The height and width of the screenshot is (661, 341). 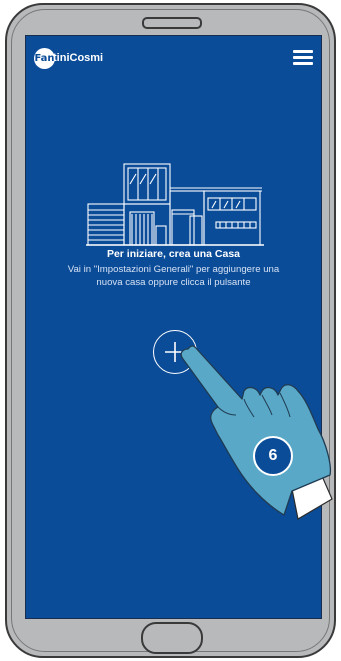 What do you see at coordinates (172, 23) in the screenshot?
I see `phone-speaker` at bounding box center [172, 23].